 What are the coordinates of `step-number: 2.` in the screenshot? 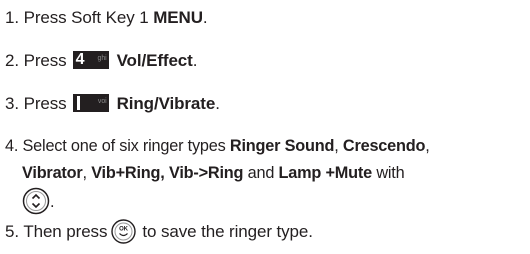 It's located at (12, 60).